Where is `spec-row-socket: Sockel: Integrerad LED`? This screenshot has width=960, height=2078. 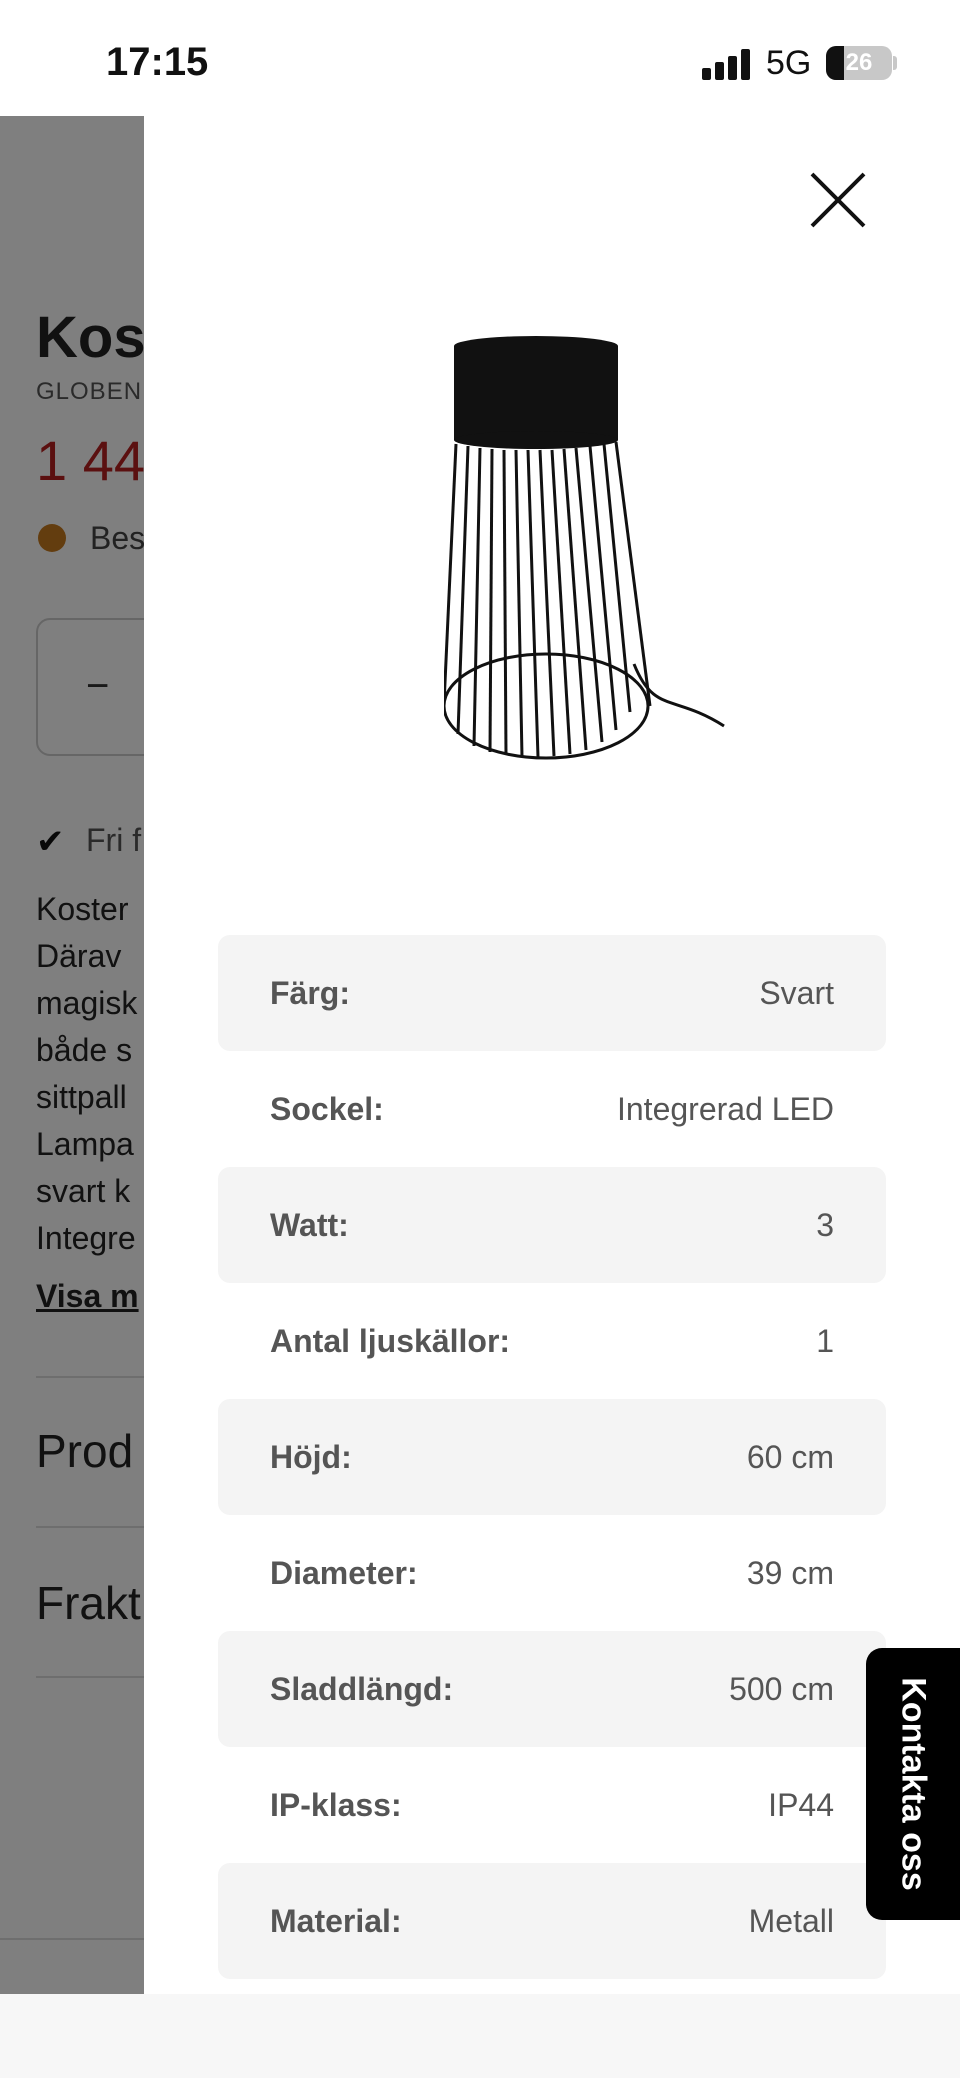 spec-row-socket: Sockel: Integrerad LED is located at coordinates (552, 1109).